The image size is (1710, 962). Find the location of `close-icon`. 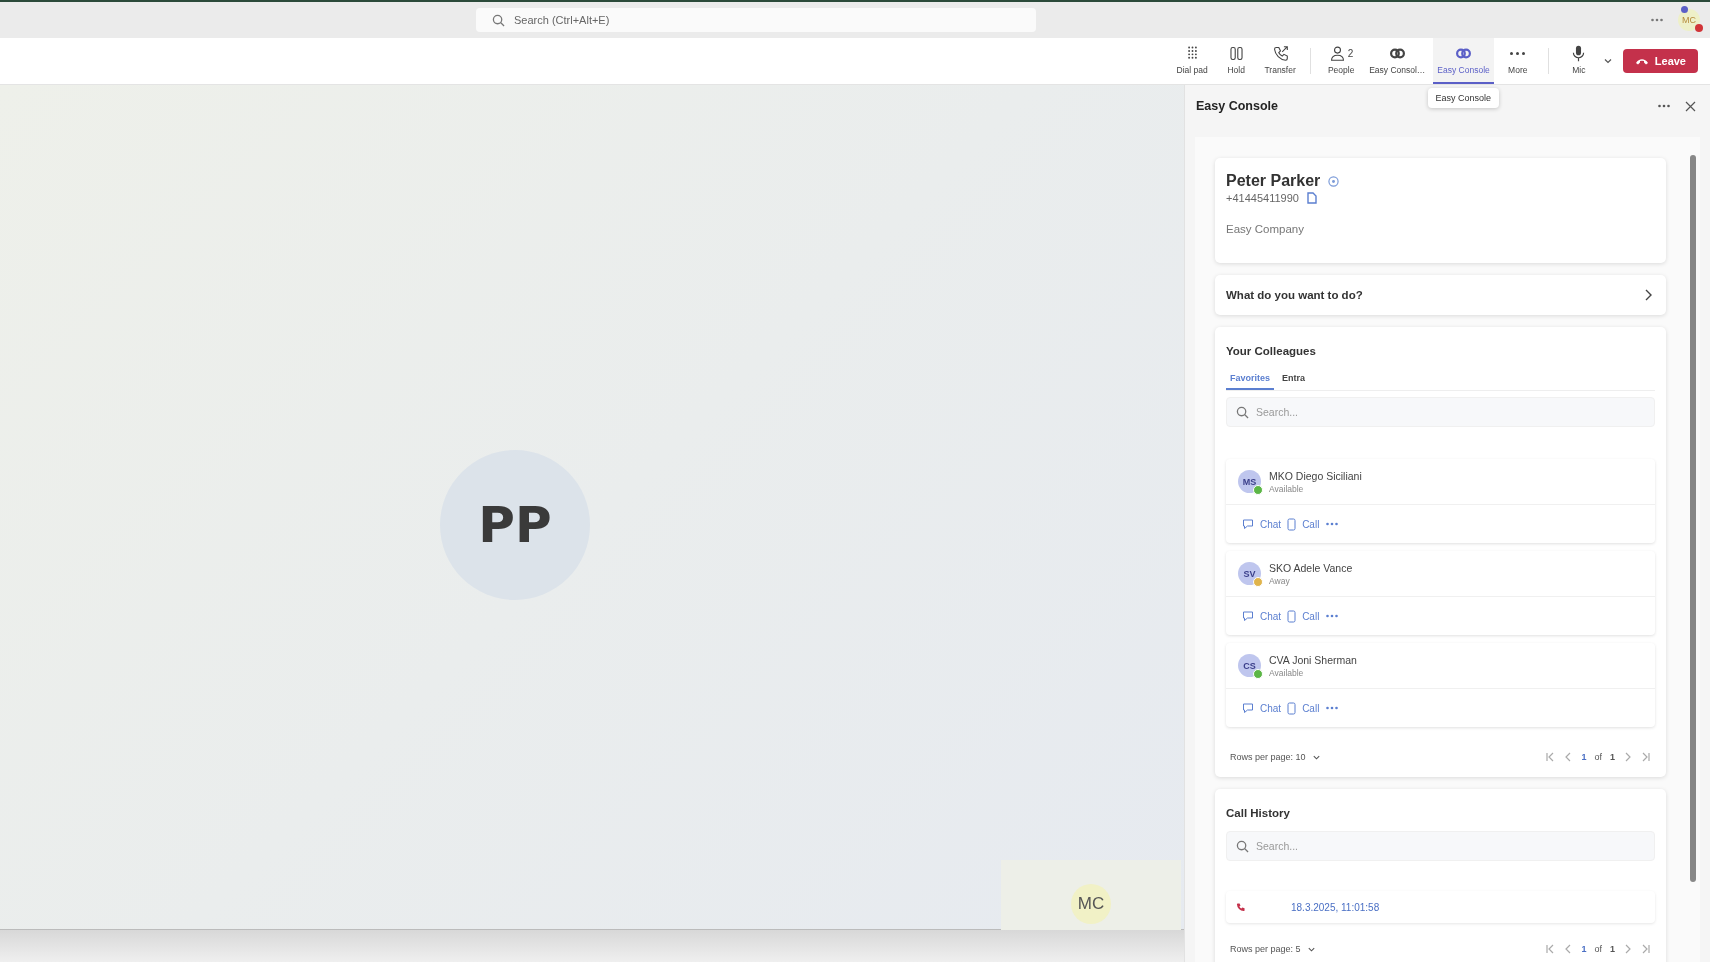

close-icon is located at coordinates (1690, 106).